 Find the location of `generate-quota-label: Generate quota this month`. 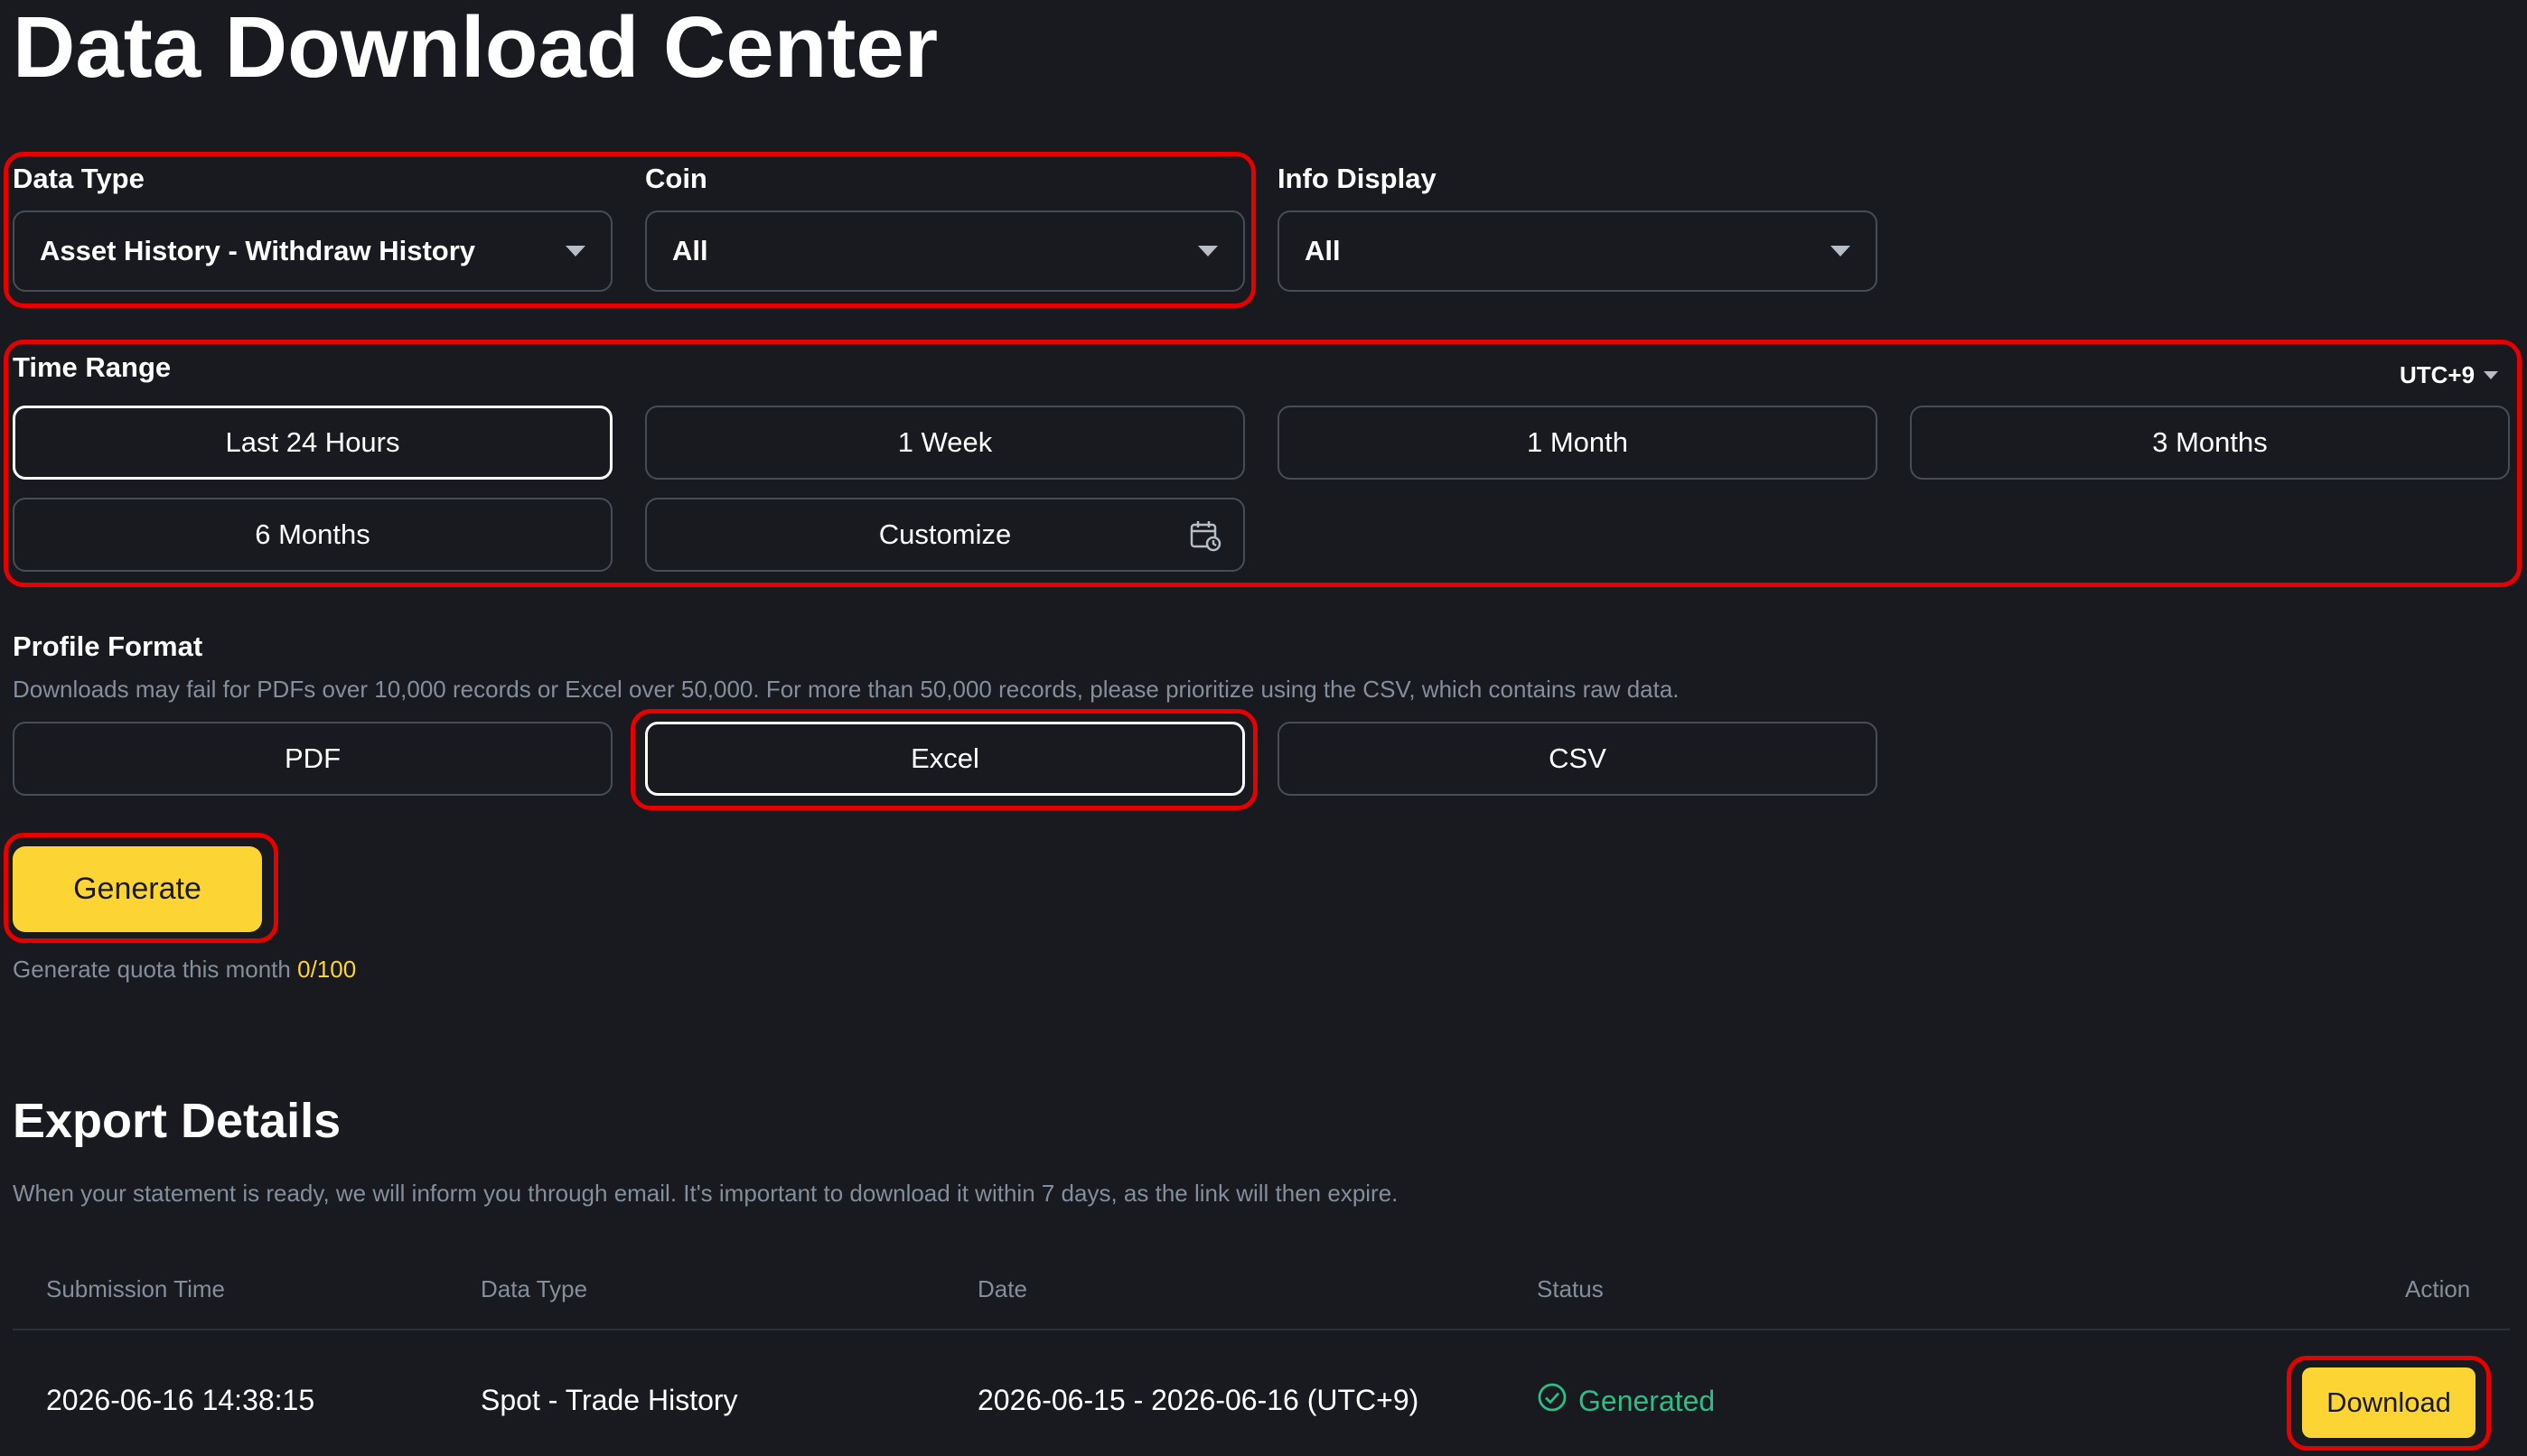

generate-quota-label: Generate quota this month is located at coordinates (152, 969).